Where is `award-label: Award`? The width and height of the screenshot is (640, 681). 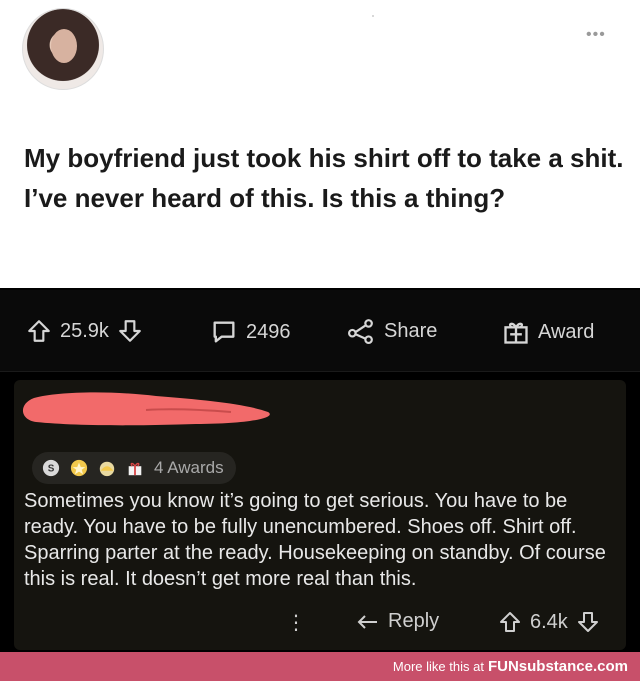 award-label: Award is located at coordinates (566, 331).